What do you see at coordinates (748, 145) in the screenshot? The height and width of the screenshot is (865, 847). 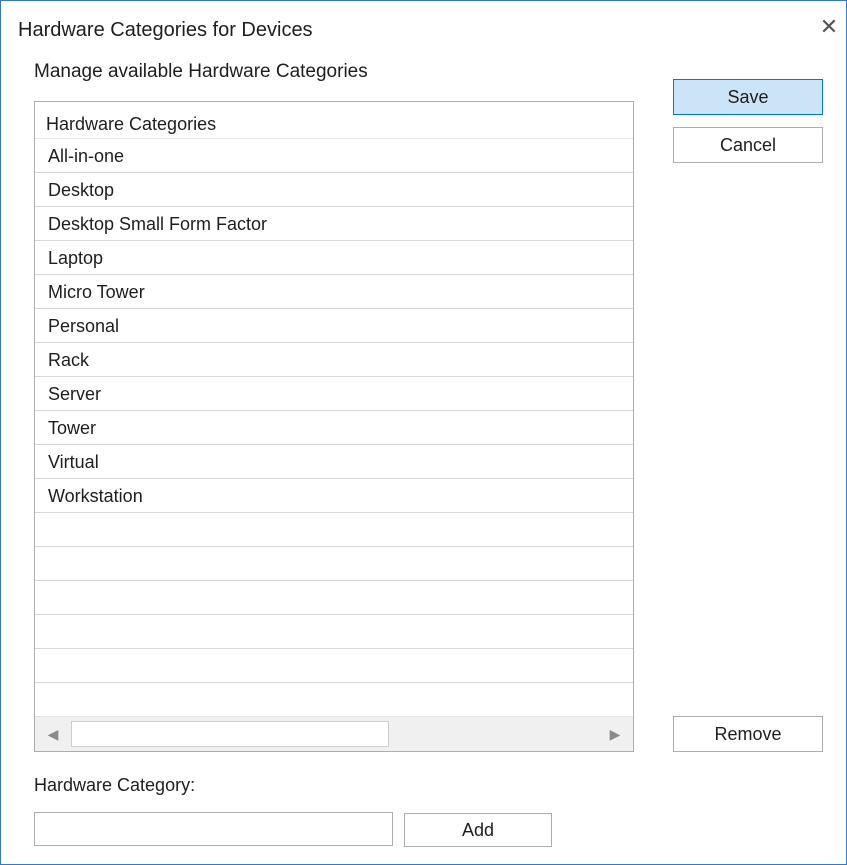 I see `cancel-button: Cancel` at bounding box center [748, 145].